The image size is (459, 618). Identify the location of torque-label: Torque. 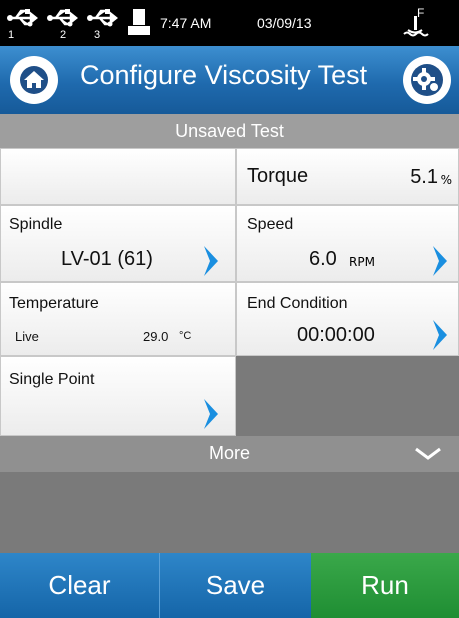
(278, 176).